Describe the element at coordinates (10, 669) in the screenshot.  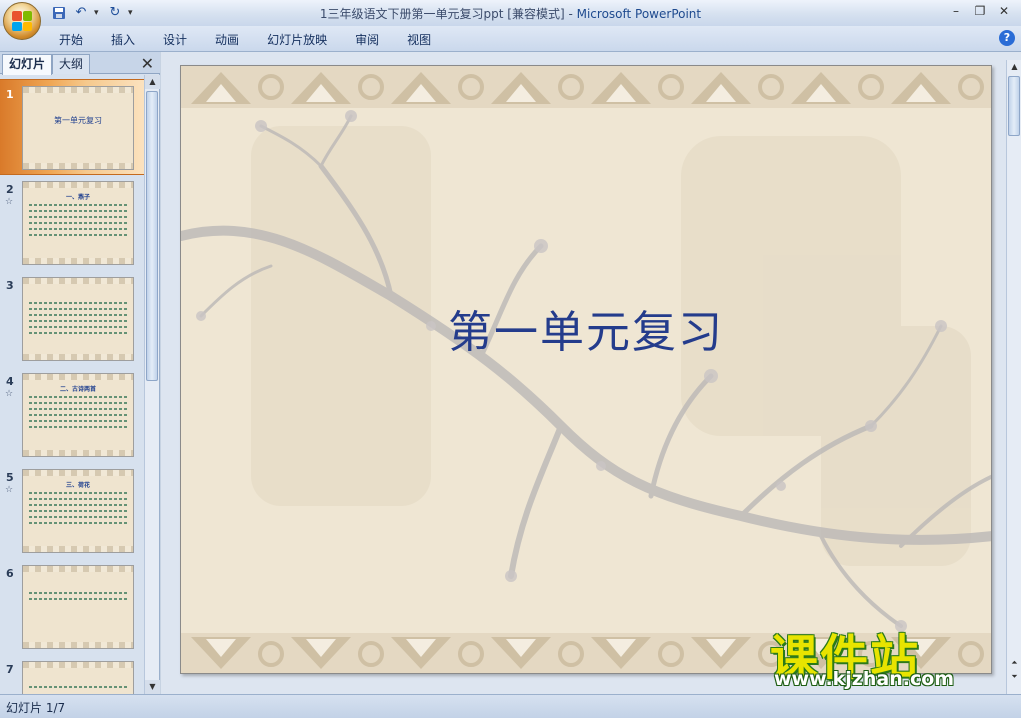
I see `slide-number: 7` at that location.